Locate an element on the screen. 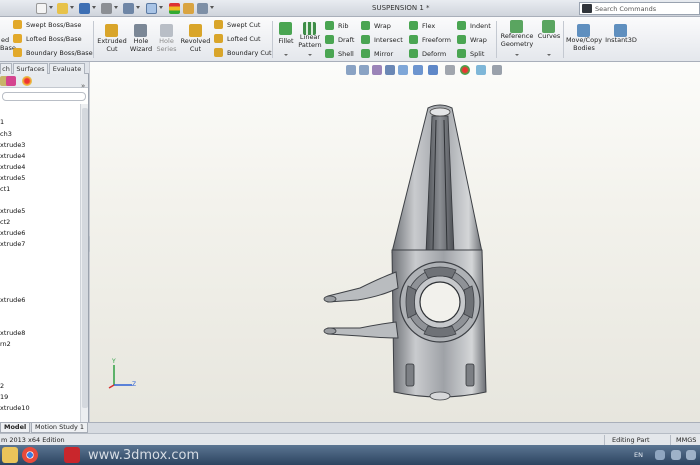  expand-panel-icon: » is located at coordinates (83, 86).